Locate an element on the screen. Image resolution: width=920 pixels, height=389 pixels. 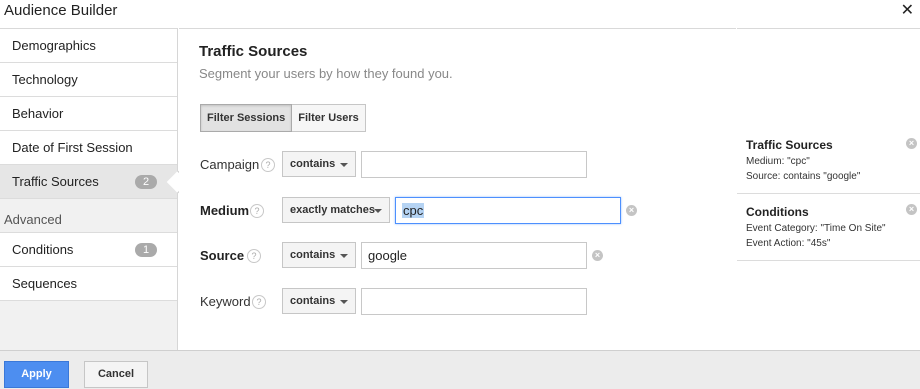
sidebar-item-label: Demographics is located at coordinates (54, 45).